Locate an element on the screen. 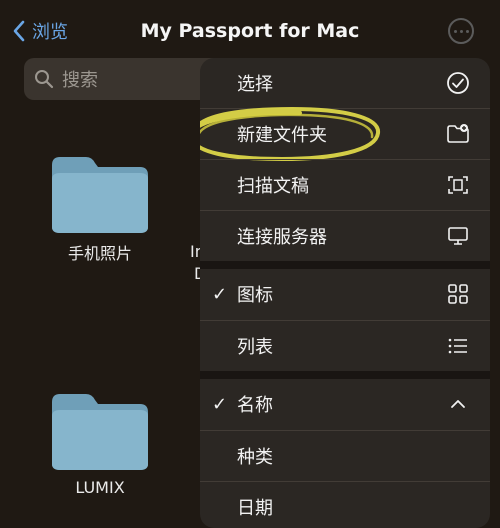 The image size is (500, 528). menu-item-label: 新建文件夹 is located at coordinates (282, 135).